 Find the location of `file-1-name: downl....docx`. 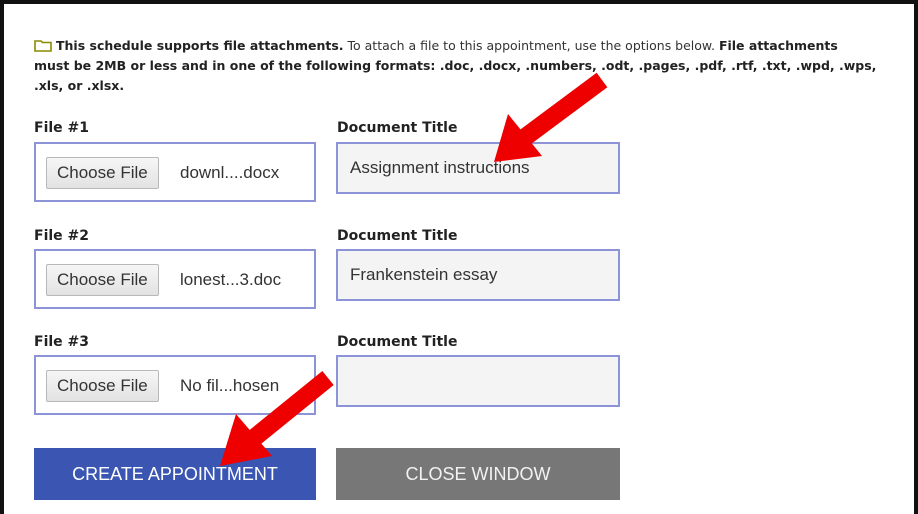

file-1-name: downl....docx is located at coordinates (230, 172).